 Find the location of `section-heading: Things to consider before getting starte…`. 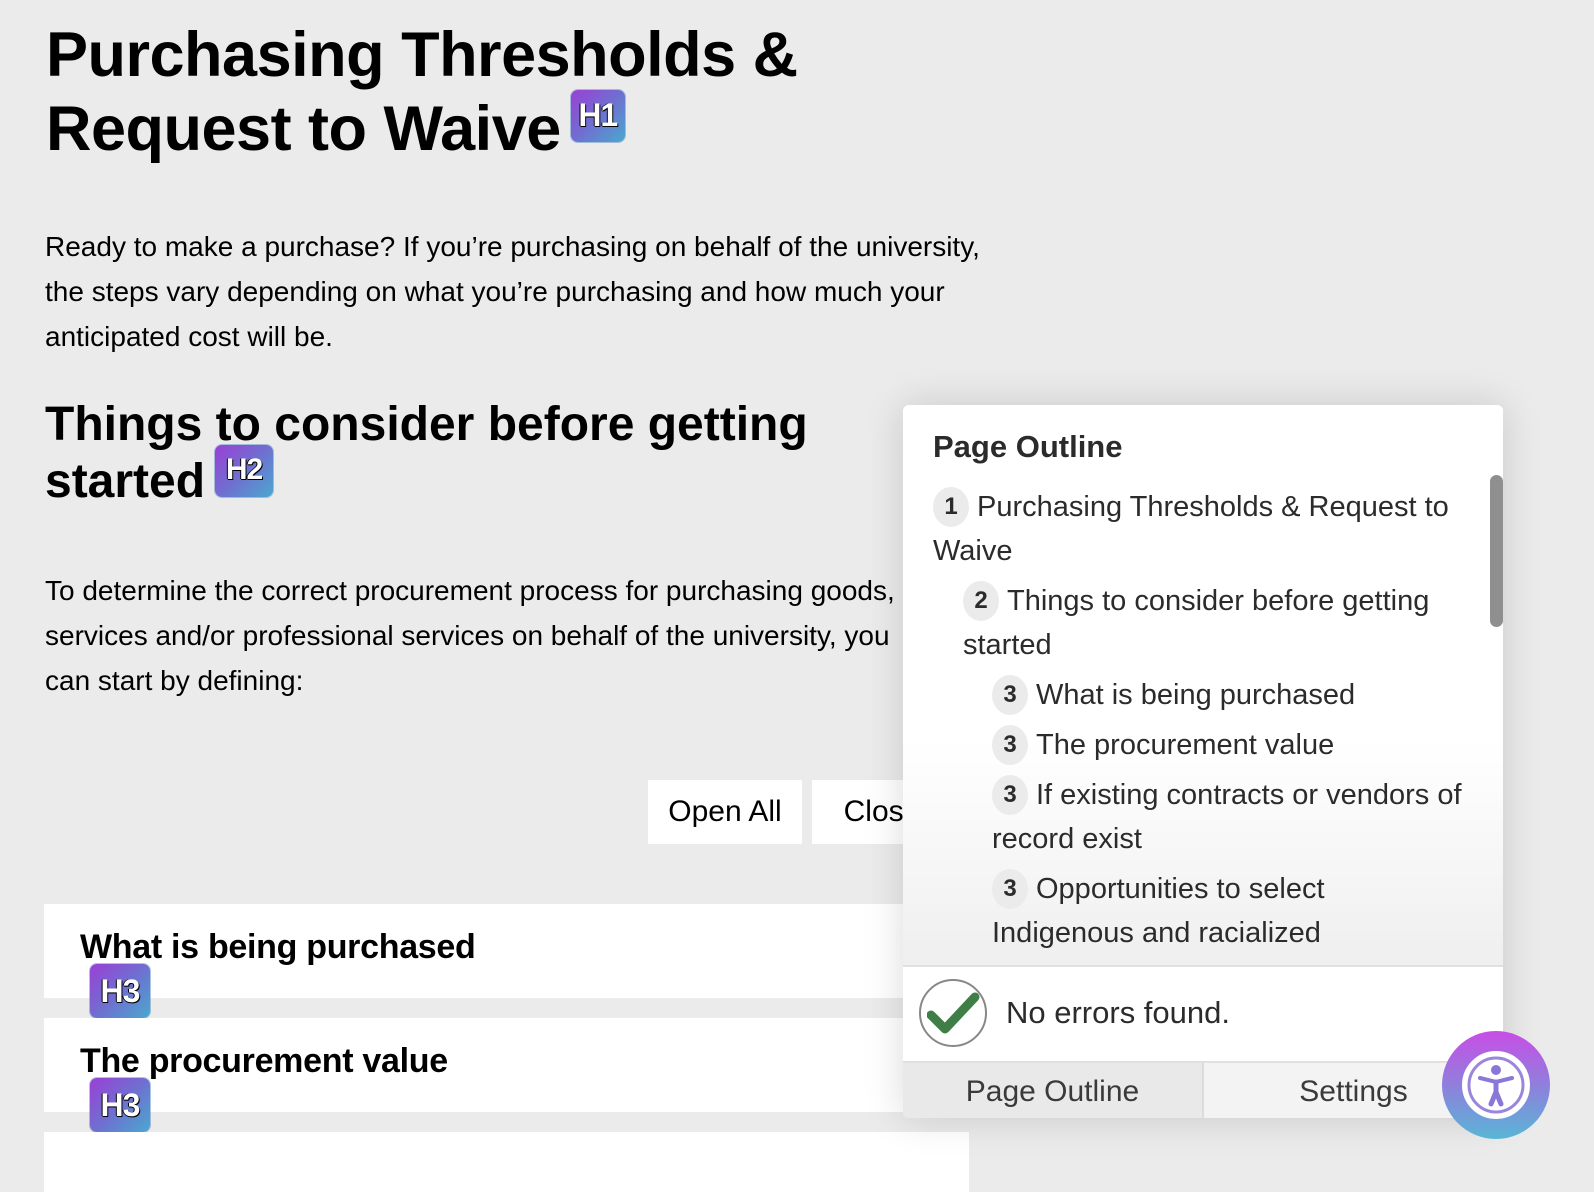

section-heading: Things to consider before getting starte… is located at coordinates (465, 453).